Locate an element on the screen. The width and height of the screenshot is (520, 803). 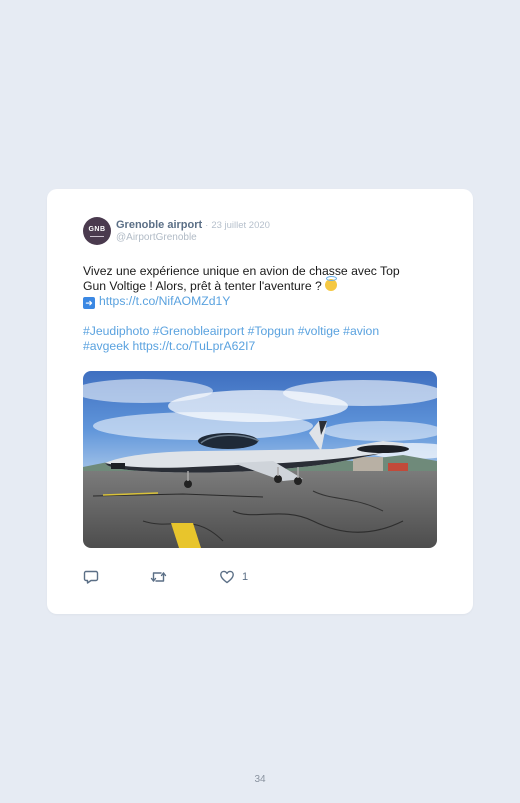
reply-icon is located at coordinates (91, 577).